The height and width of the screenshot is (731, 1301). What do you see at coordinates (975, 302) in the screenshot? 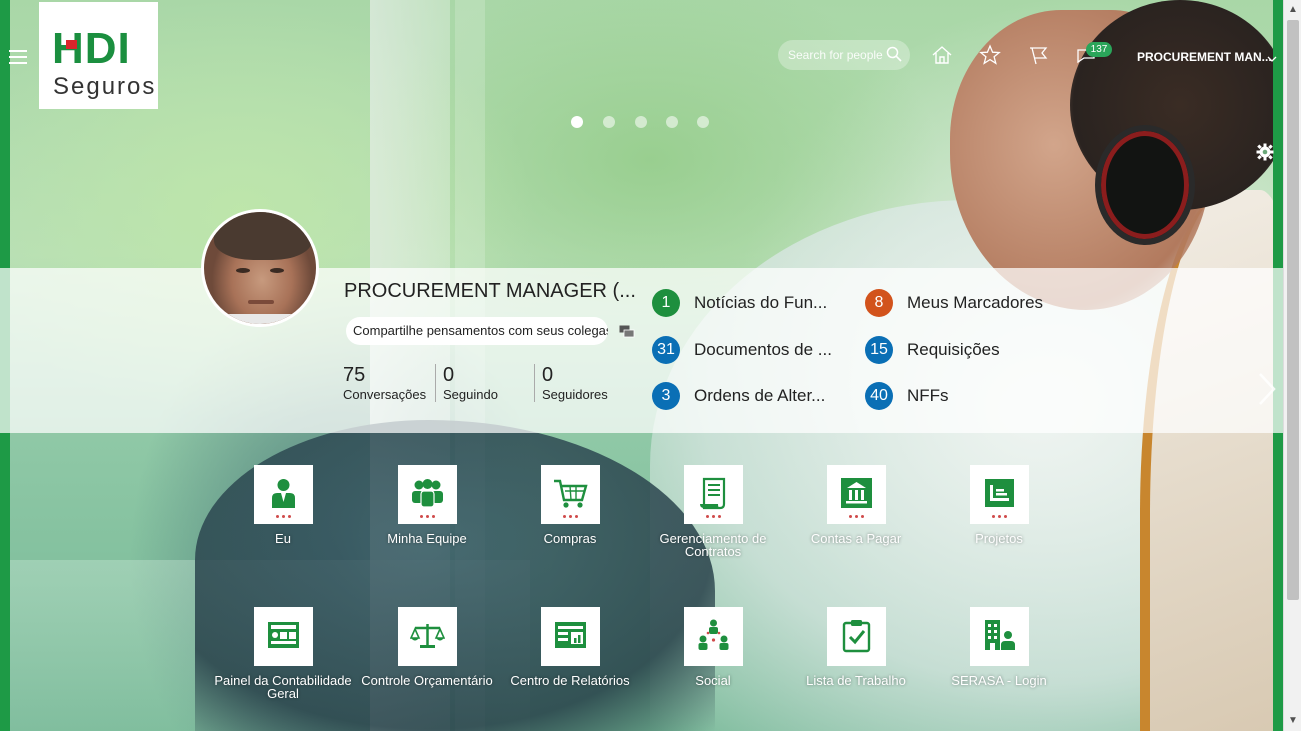
I see `counter-label: Meus Marcadores` at bounding box center [975, 302].